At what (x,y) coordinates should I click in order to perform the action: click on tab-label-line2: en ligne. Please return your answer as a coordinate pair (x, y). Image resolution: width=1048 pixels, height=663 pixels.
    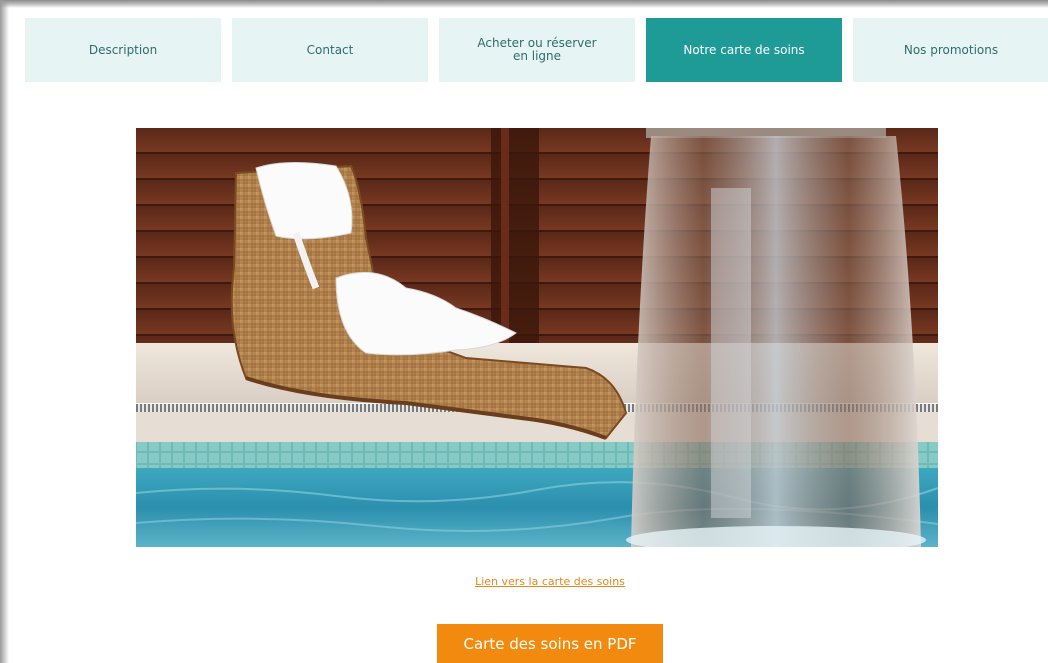
    Looking at the image, I should click on (537, 56).